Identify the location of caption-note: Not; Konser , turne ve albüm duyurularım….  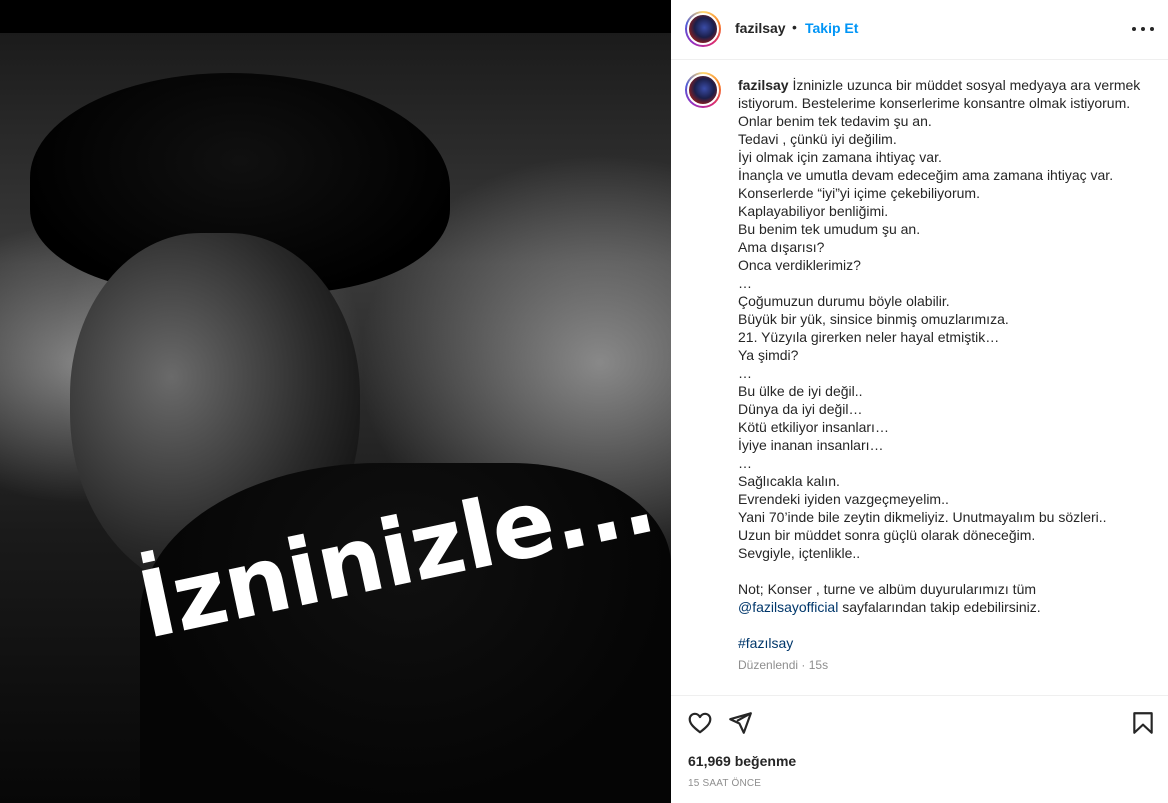
(887, 589).